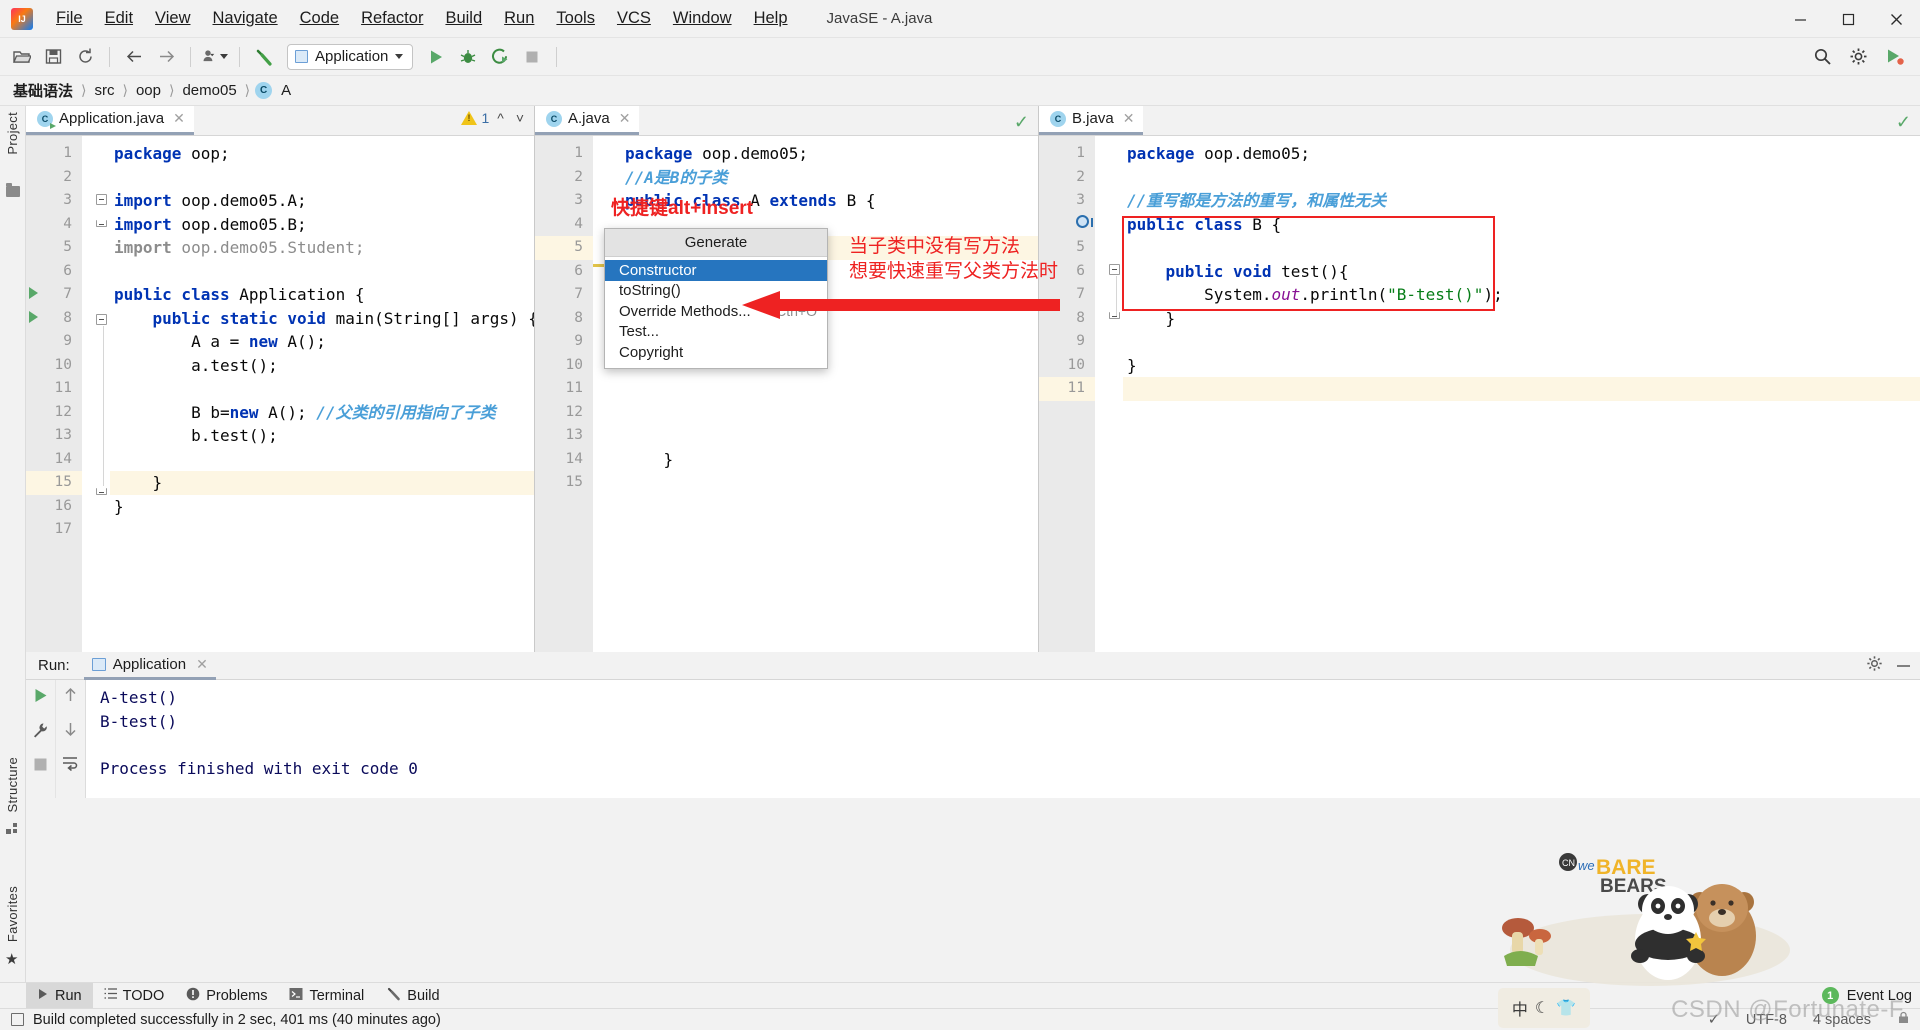 The width and height of the screenshot is (1920, 1030). What do you see at coordinates (1903, 666) in the screenshot?
I see `hide-minimize-icon` at bounding box center [1903, 666].